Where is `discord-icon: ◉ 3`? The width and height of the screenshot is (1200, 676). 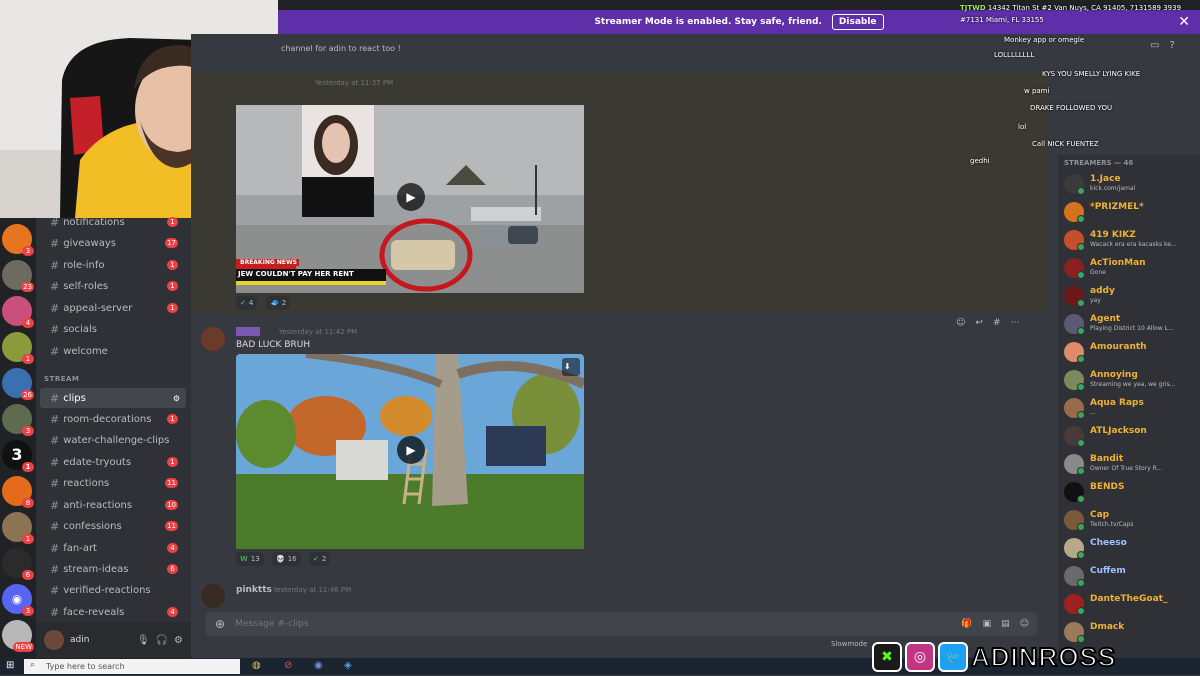 discord-icon: ◉ 3 is located at coordinates (18, 600).